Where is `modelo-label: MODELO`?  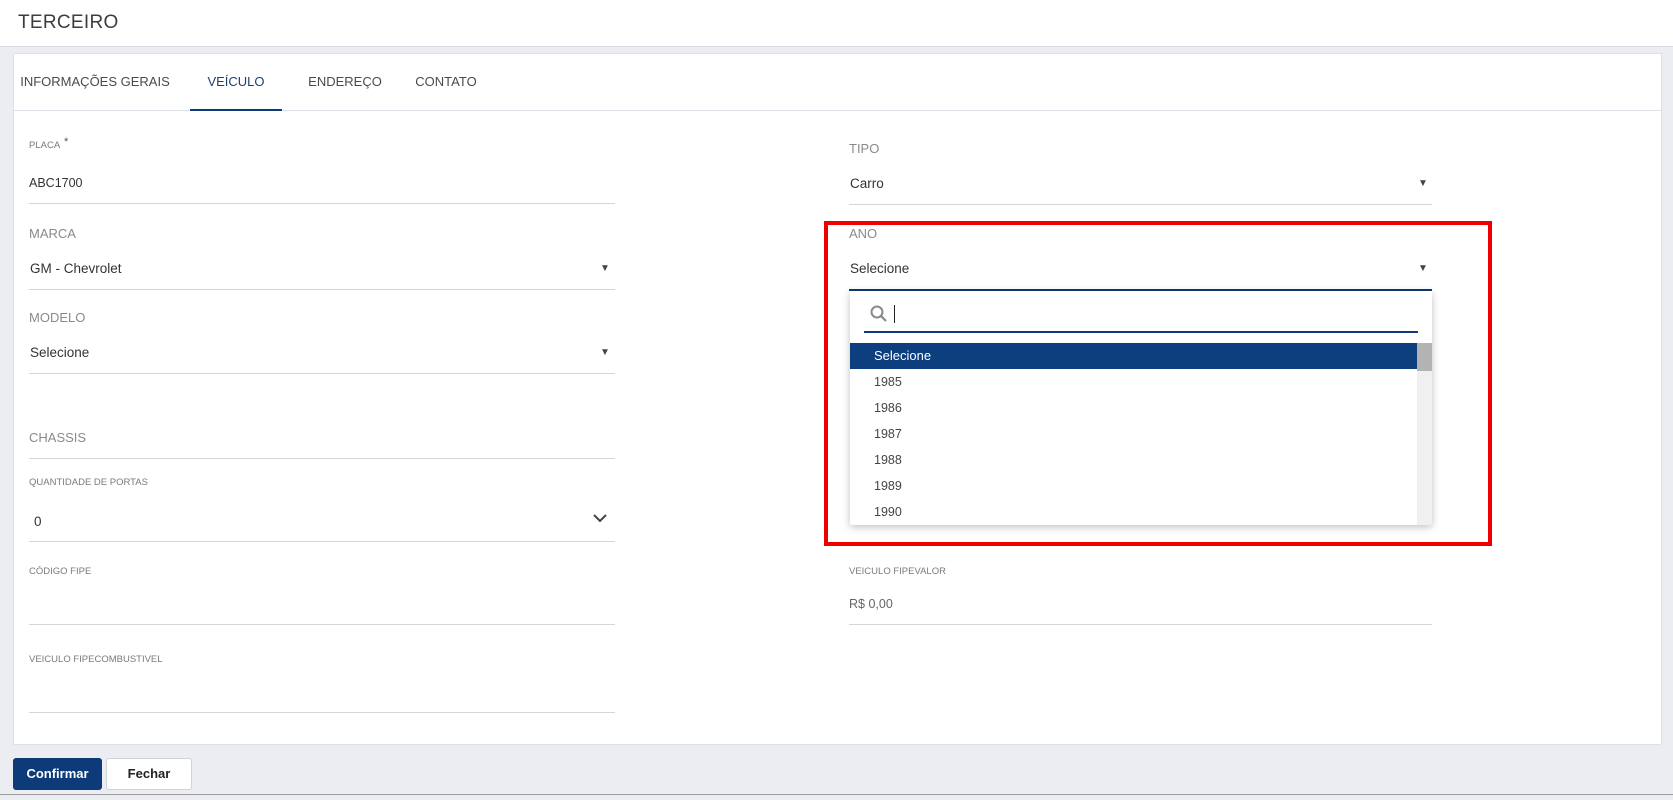
modelo-label: MODELO is located at coordinates (57, 317).